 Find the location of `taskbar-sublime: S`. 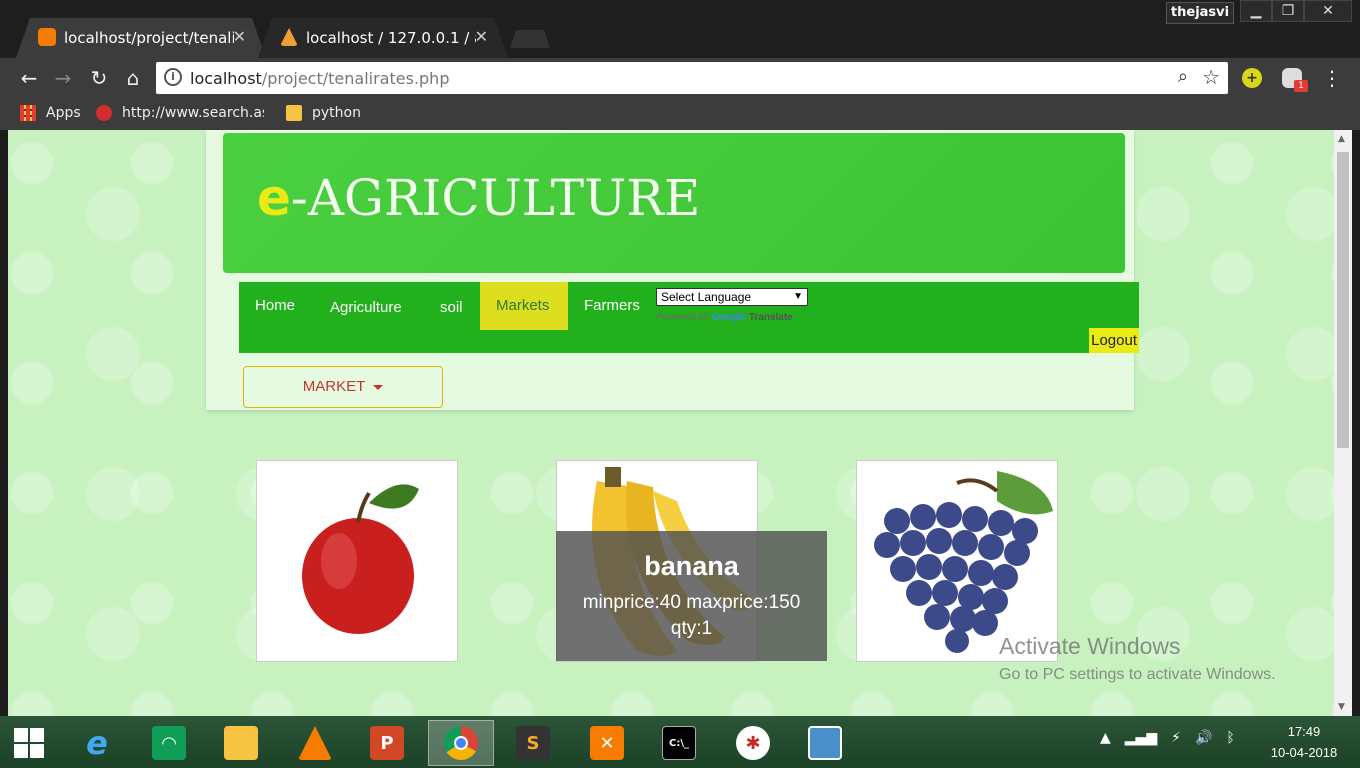

taskbar-sublime: S is located at coordinates (533, 743).